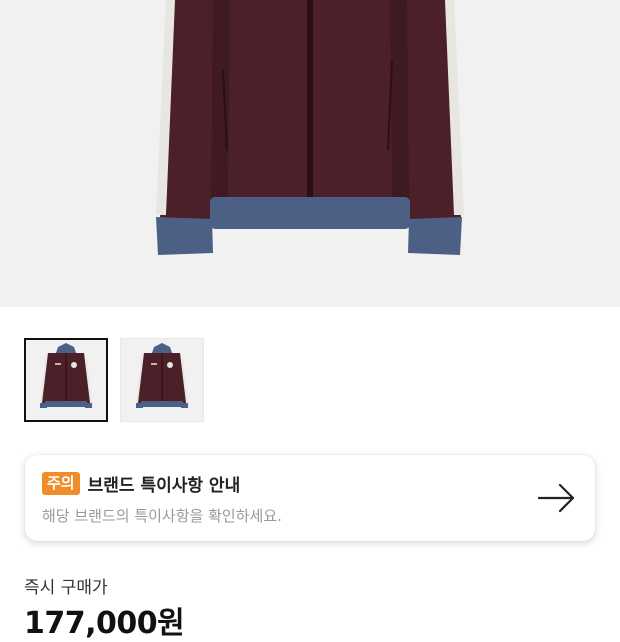 Image resolution: width=620 pixels, height=642 pixels. Describe the element at coordinates (162, 516) in the screenshot. I see `notice-description: 해당 브랜드의 특이사항을 확인하세요.` at that location.